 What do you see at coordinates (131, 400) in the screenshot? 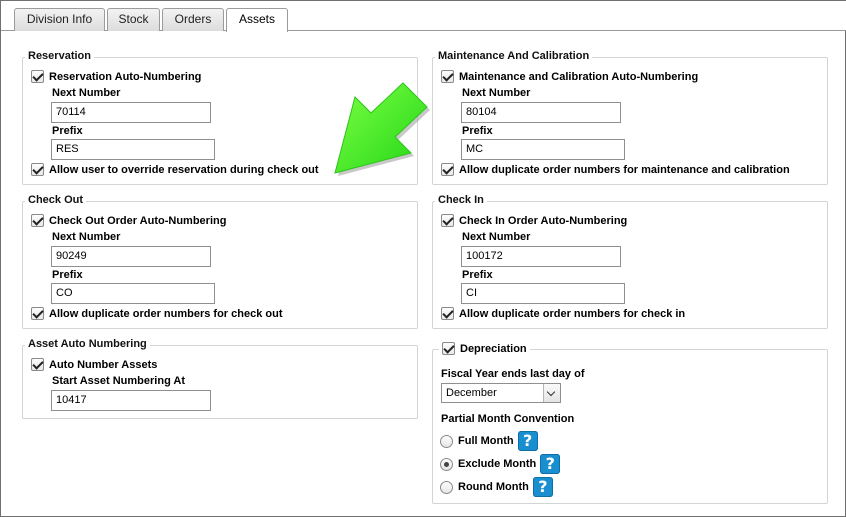
I see `asset-start-input: 10417` at bounding box center [131, 400].